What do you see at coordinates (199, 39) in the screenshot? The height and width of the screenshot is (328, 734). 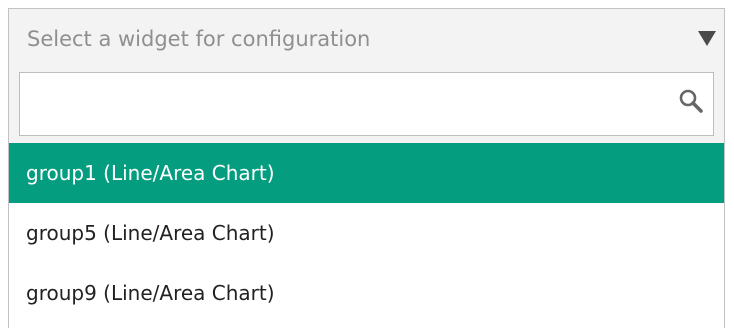 I see `select-placeholder: Select a widget for configuration` at bounding box center [199, 39].